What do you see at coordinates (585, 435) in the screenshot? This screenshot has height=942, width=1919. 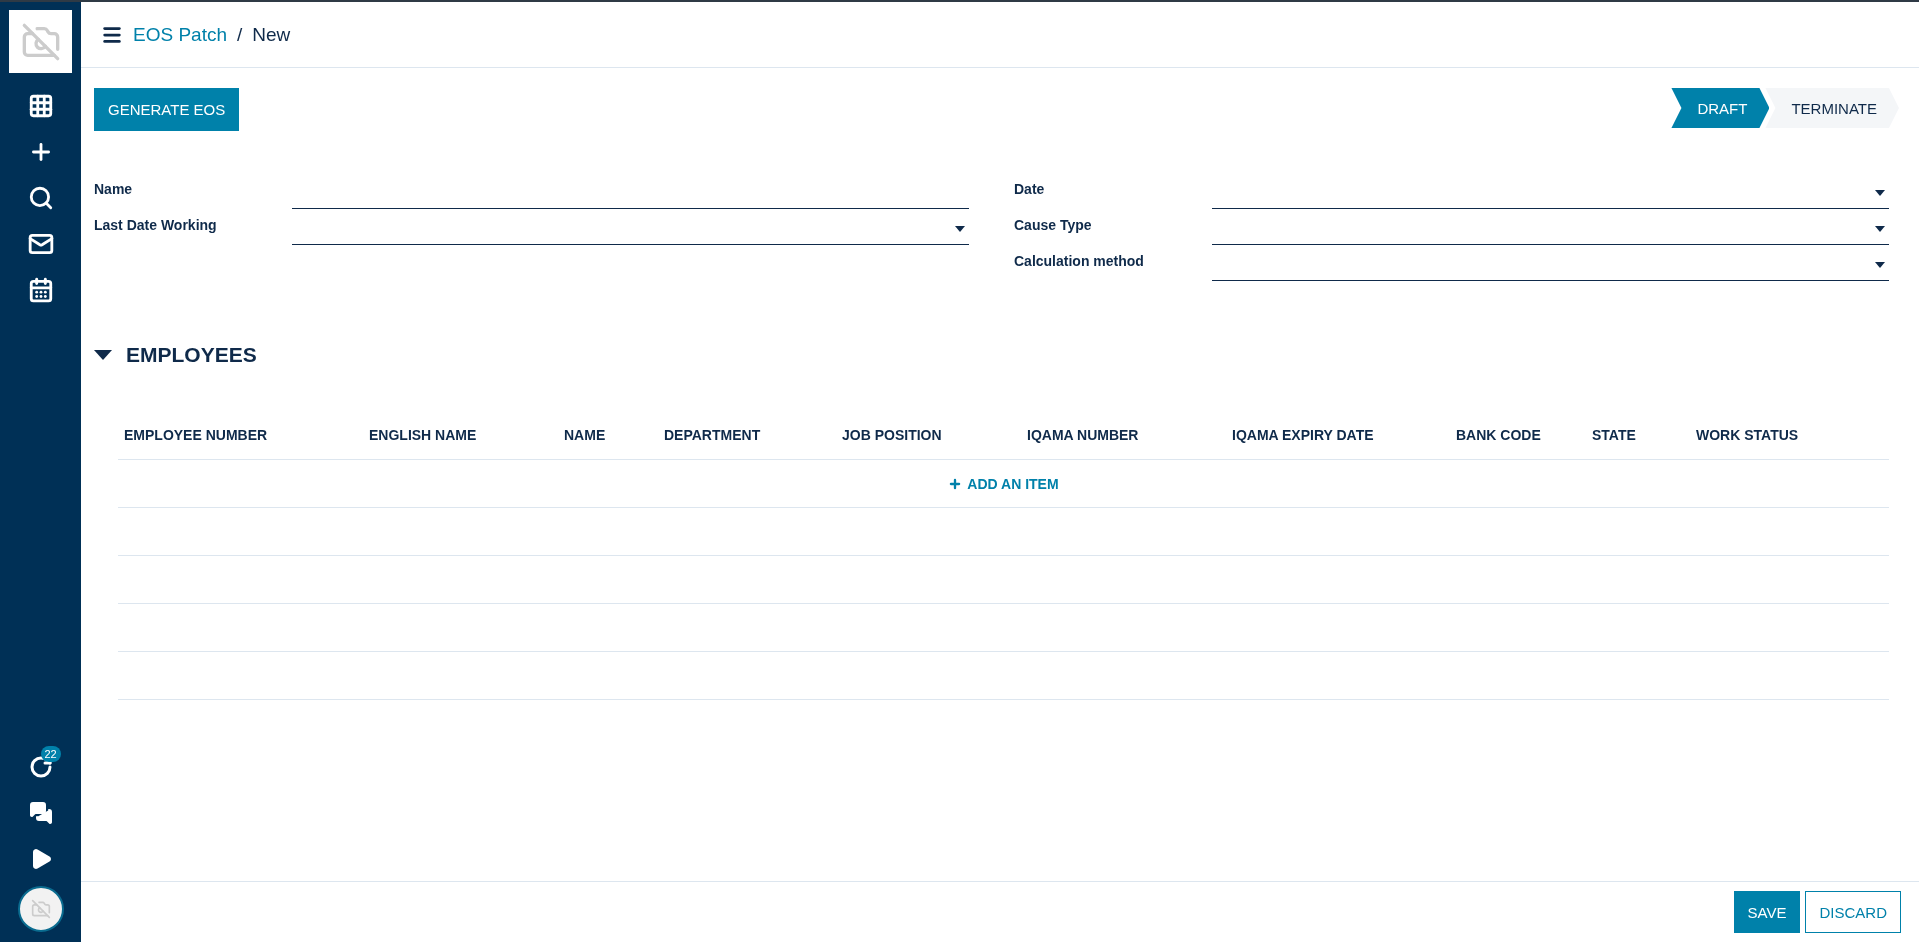 I see `column-header: NAME` at bounding box center [585, 435].